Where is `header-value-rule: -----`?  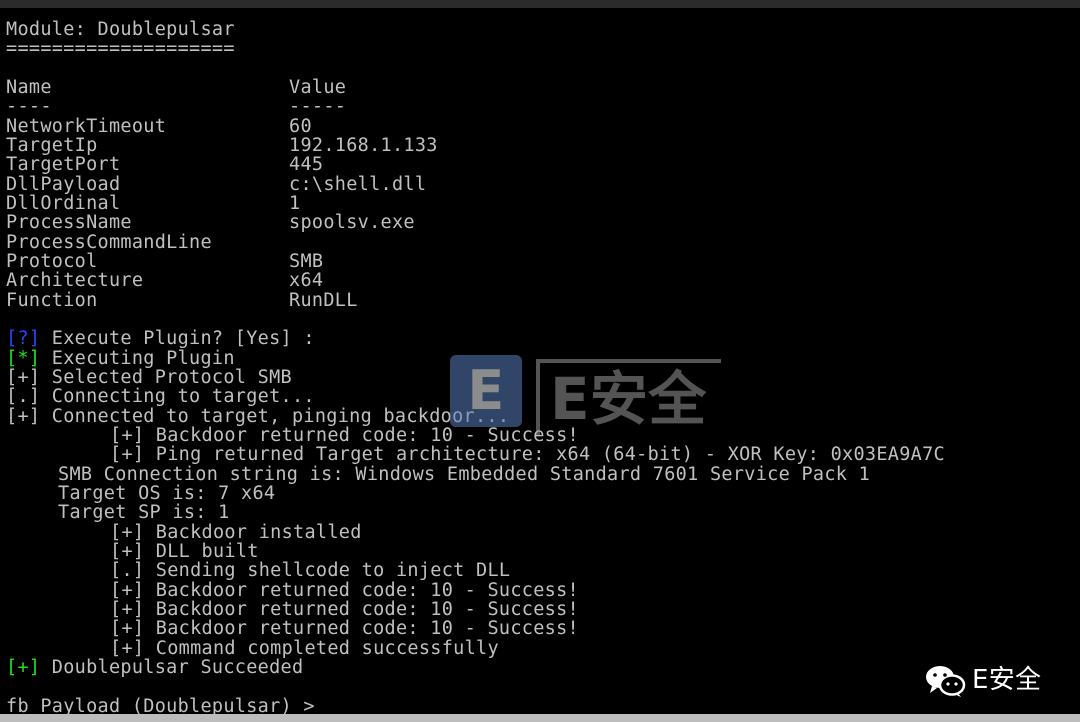
header-value-rule: ----- is located at coordinates (318, 106).